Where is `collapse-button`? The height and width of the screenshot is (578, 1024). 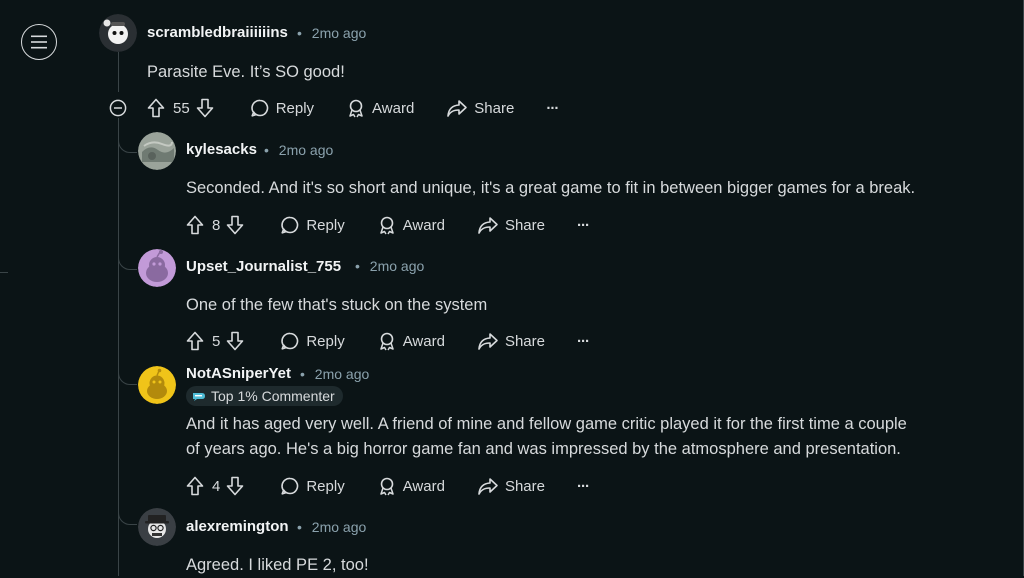 collapse-button is located at coordinates (118, 108).